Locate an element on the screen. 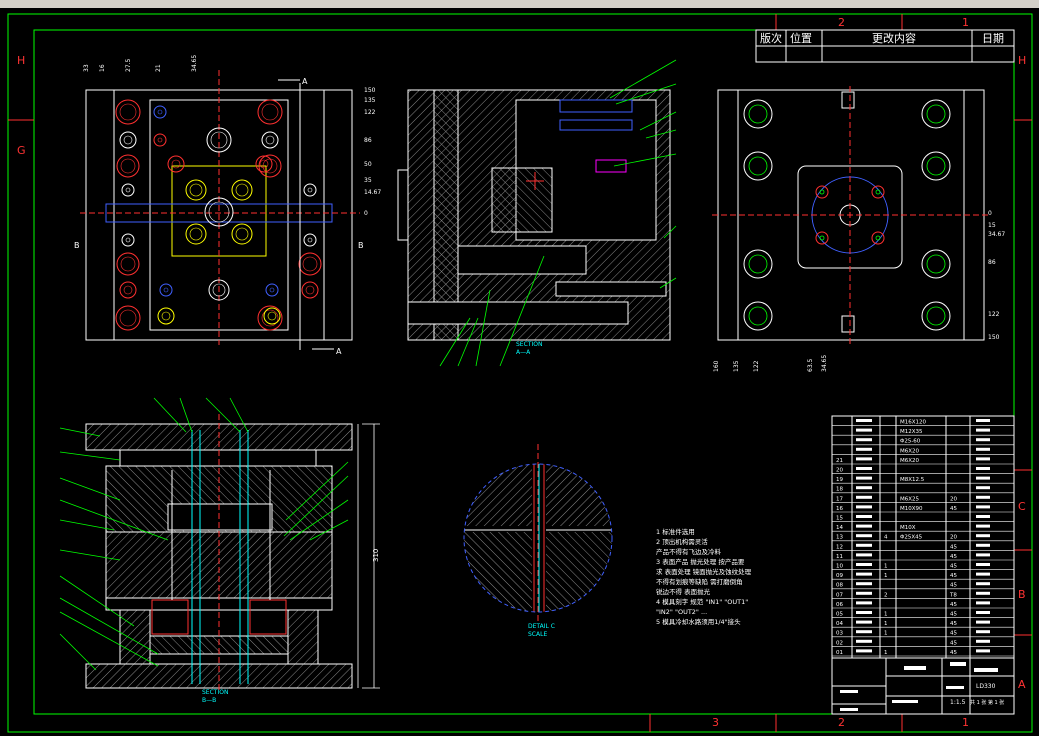  bom-cell-no: 12 is located at coordinates (839, 547).